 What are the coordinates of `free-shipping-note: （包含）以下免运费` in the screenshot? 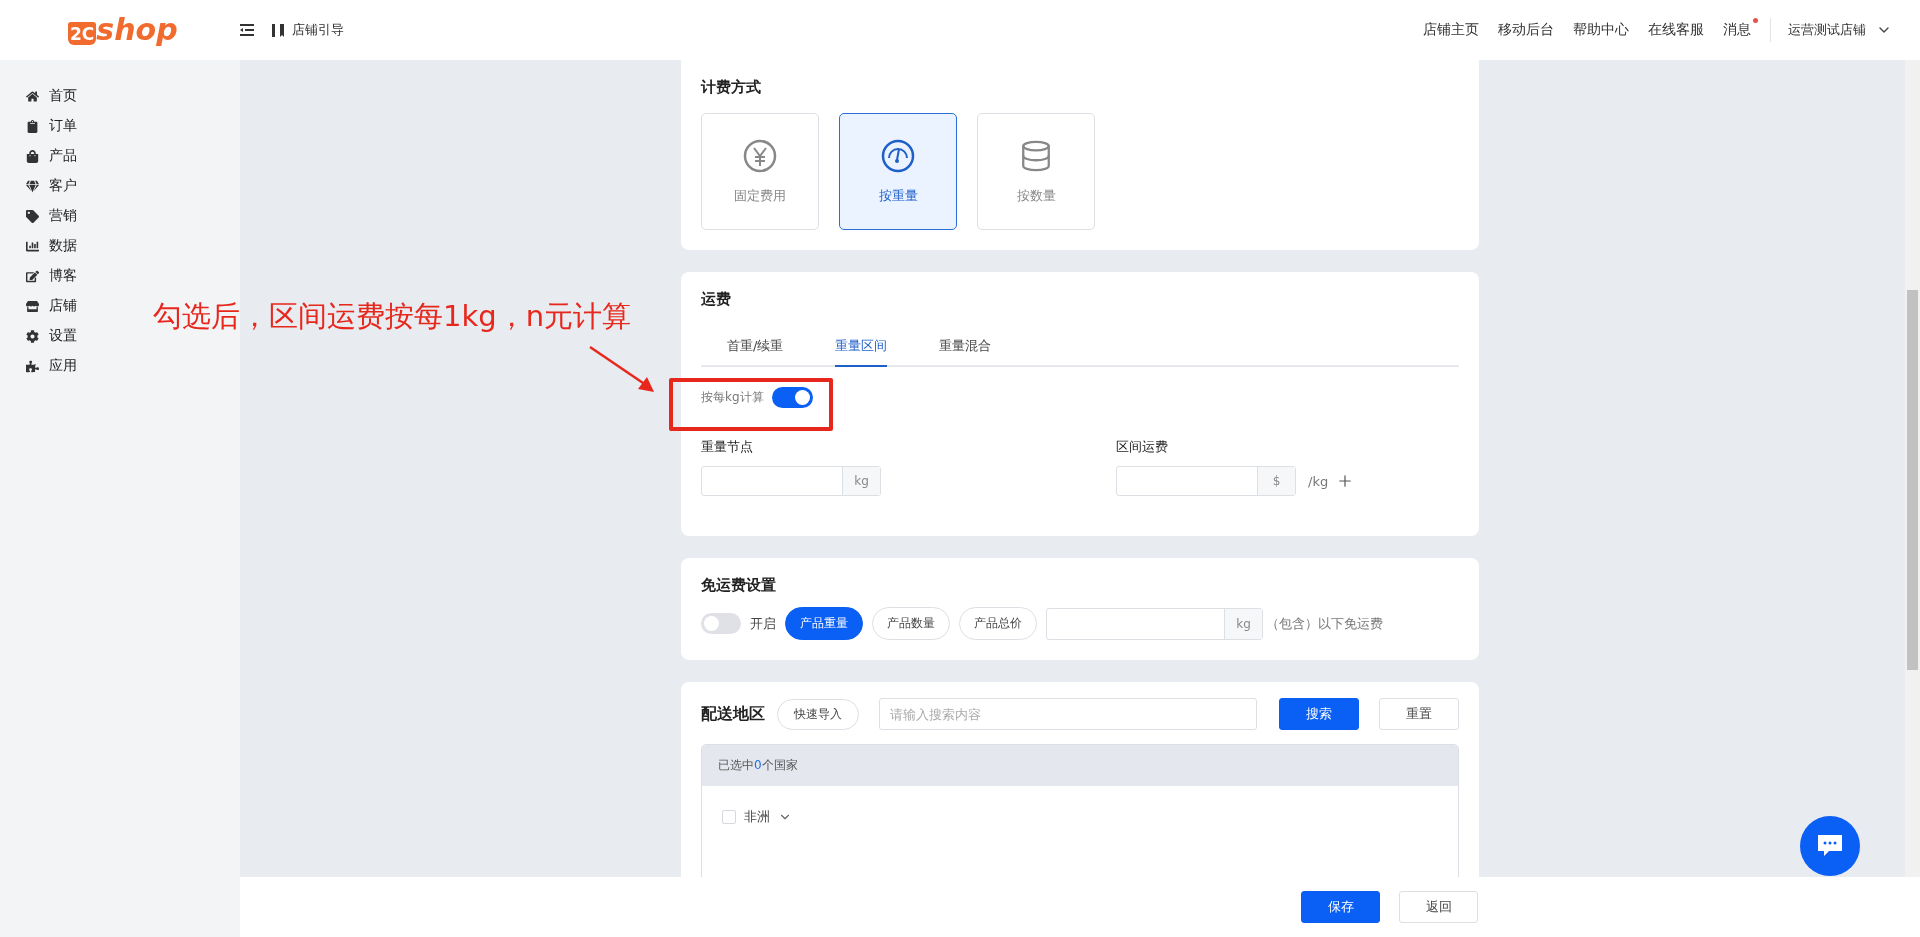 It's located at (1324, 623).